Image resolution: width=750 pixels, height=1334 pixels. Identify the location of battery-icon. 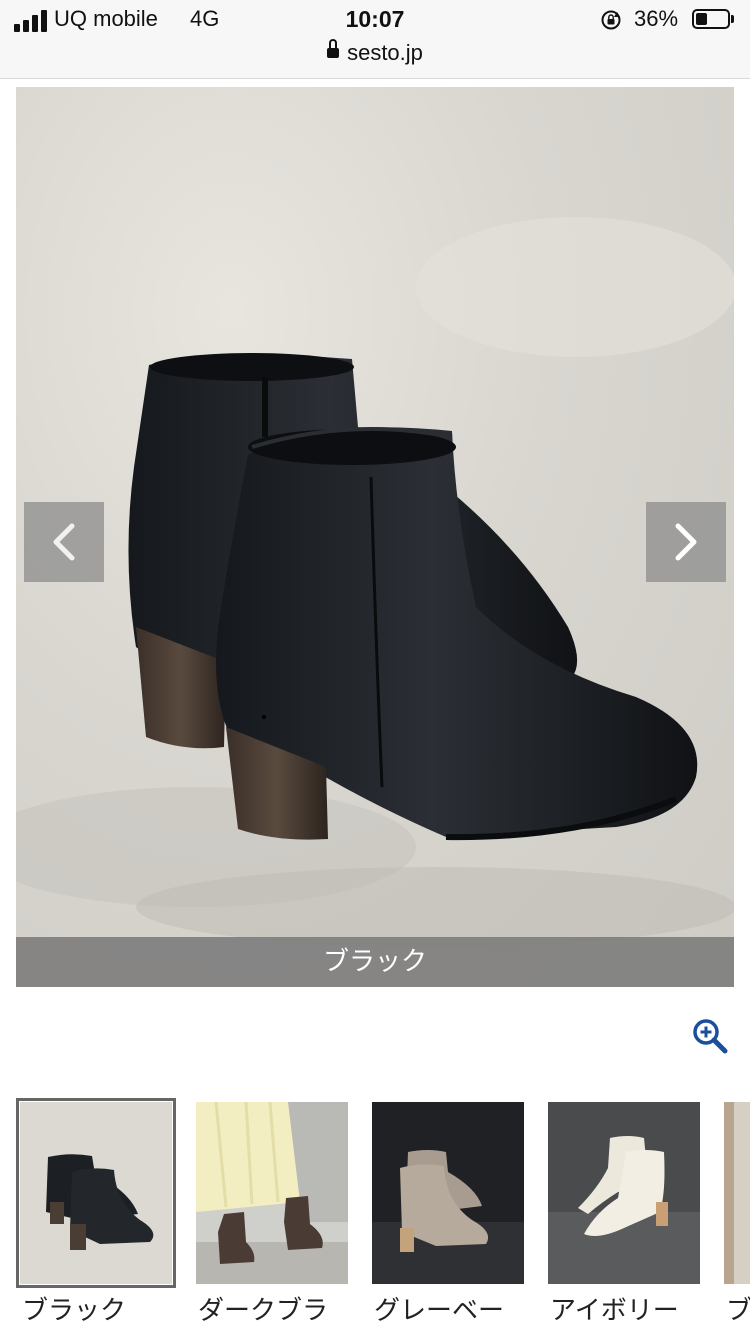
(711, 19).